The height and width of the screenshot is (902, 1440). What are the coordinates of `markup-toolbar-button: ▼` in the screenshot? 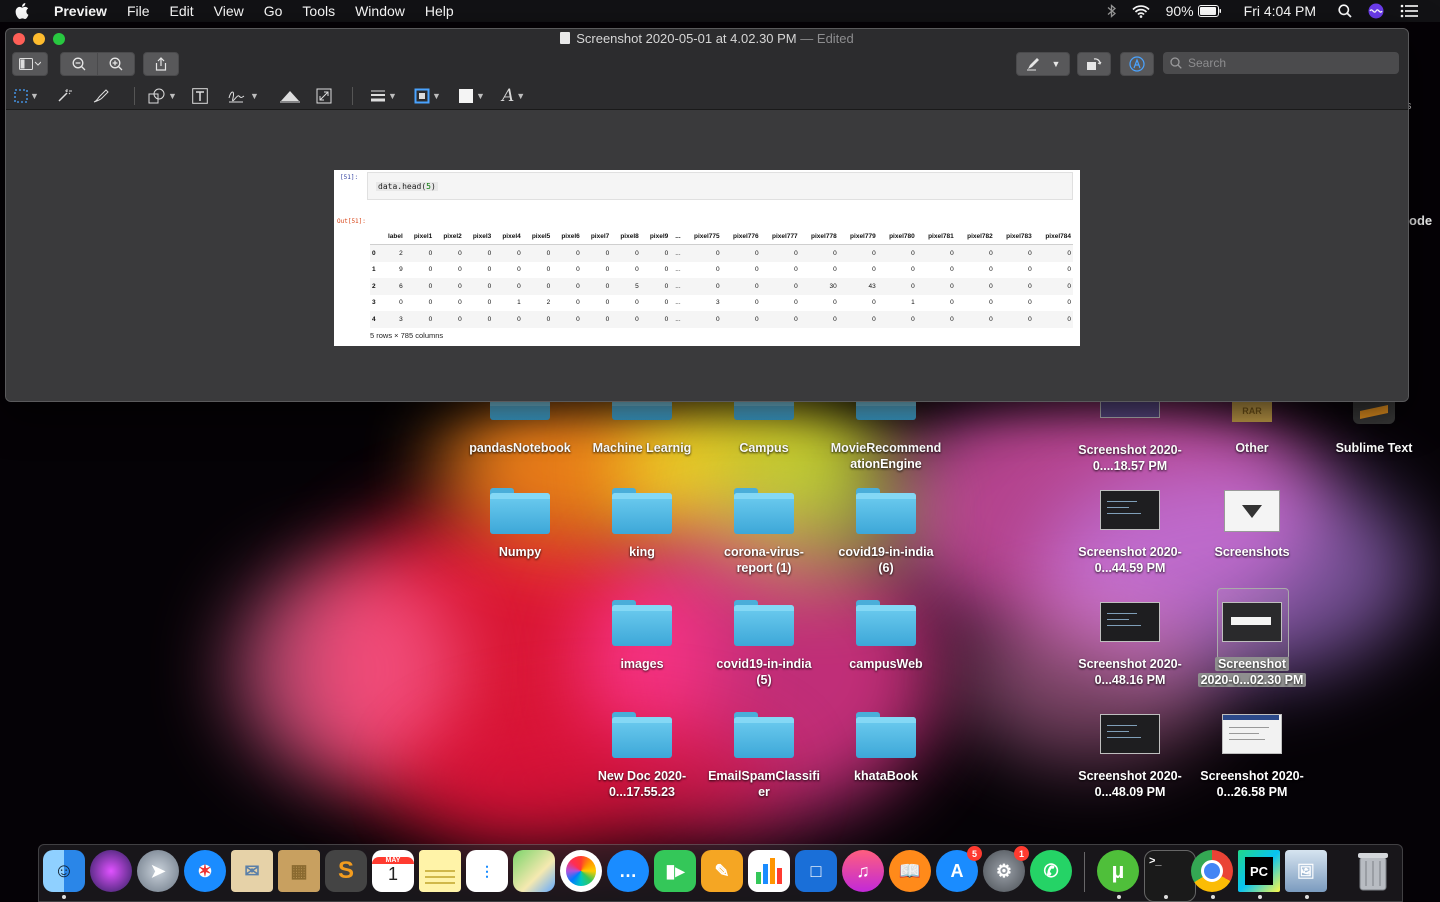 It's located at (1043, 64).